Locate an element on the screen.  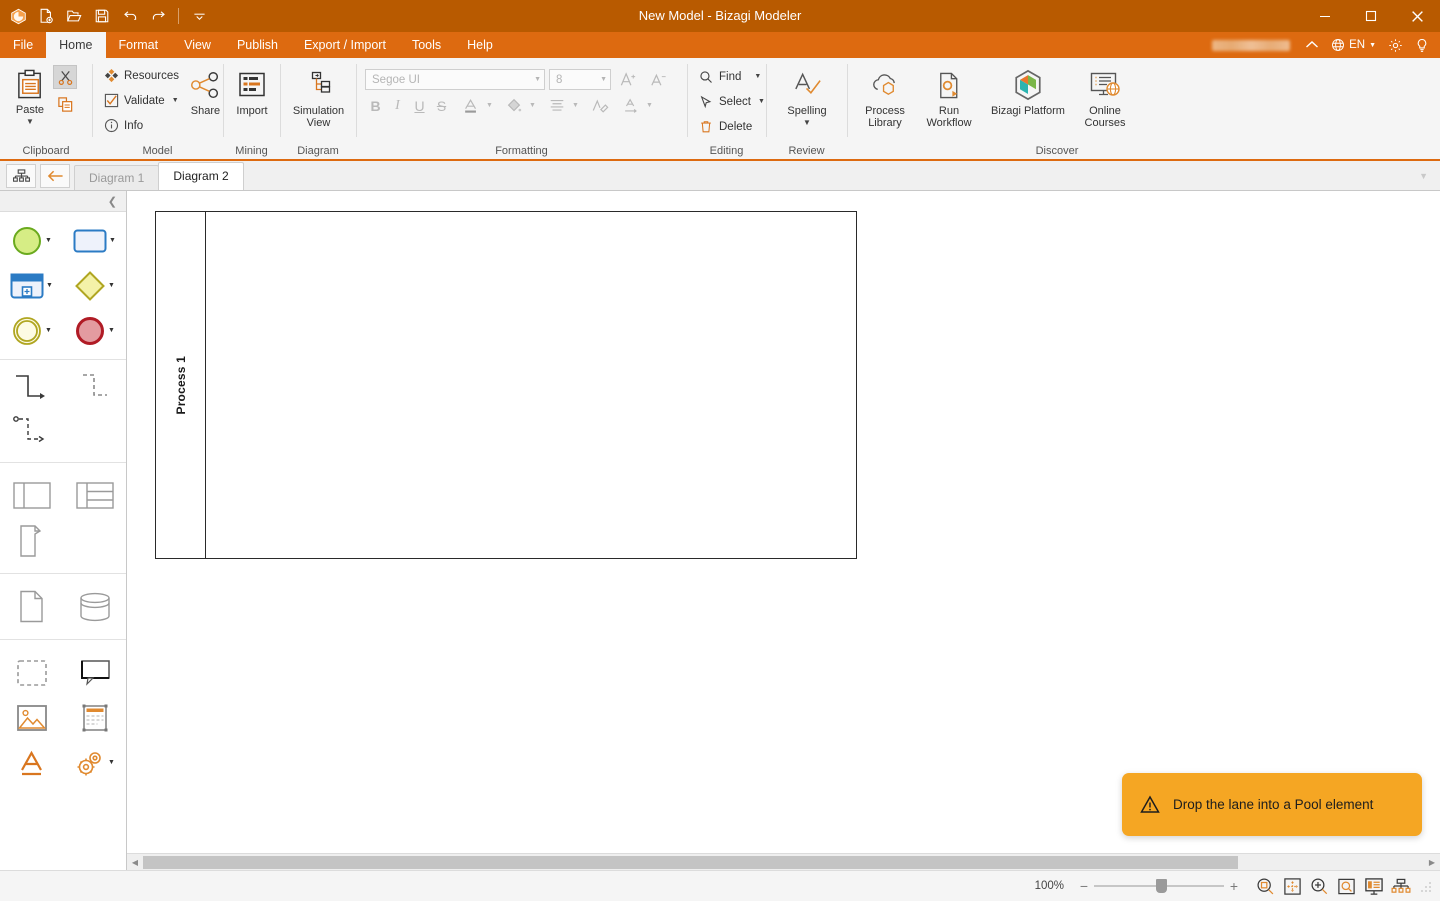
ribbon-tab-help: Help is located at coordinates (480, 45).